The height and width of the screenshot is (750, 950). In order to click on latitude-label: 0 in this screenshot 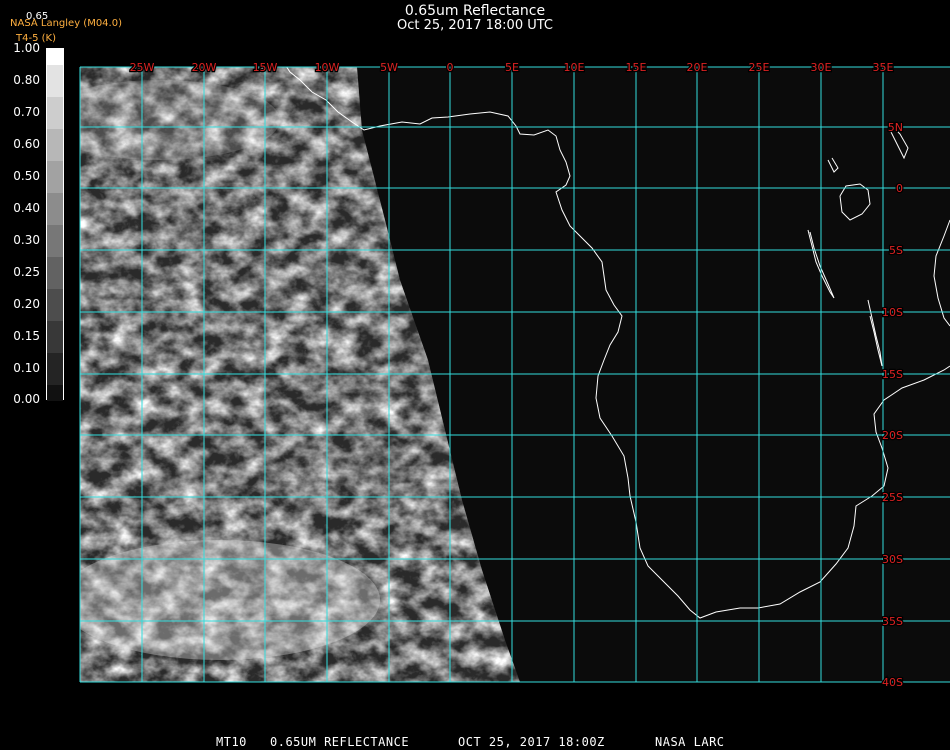, I will do `click(899, 188)`.